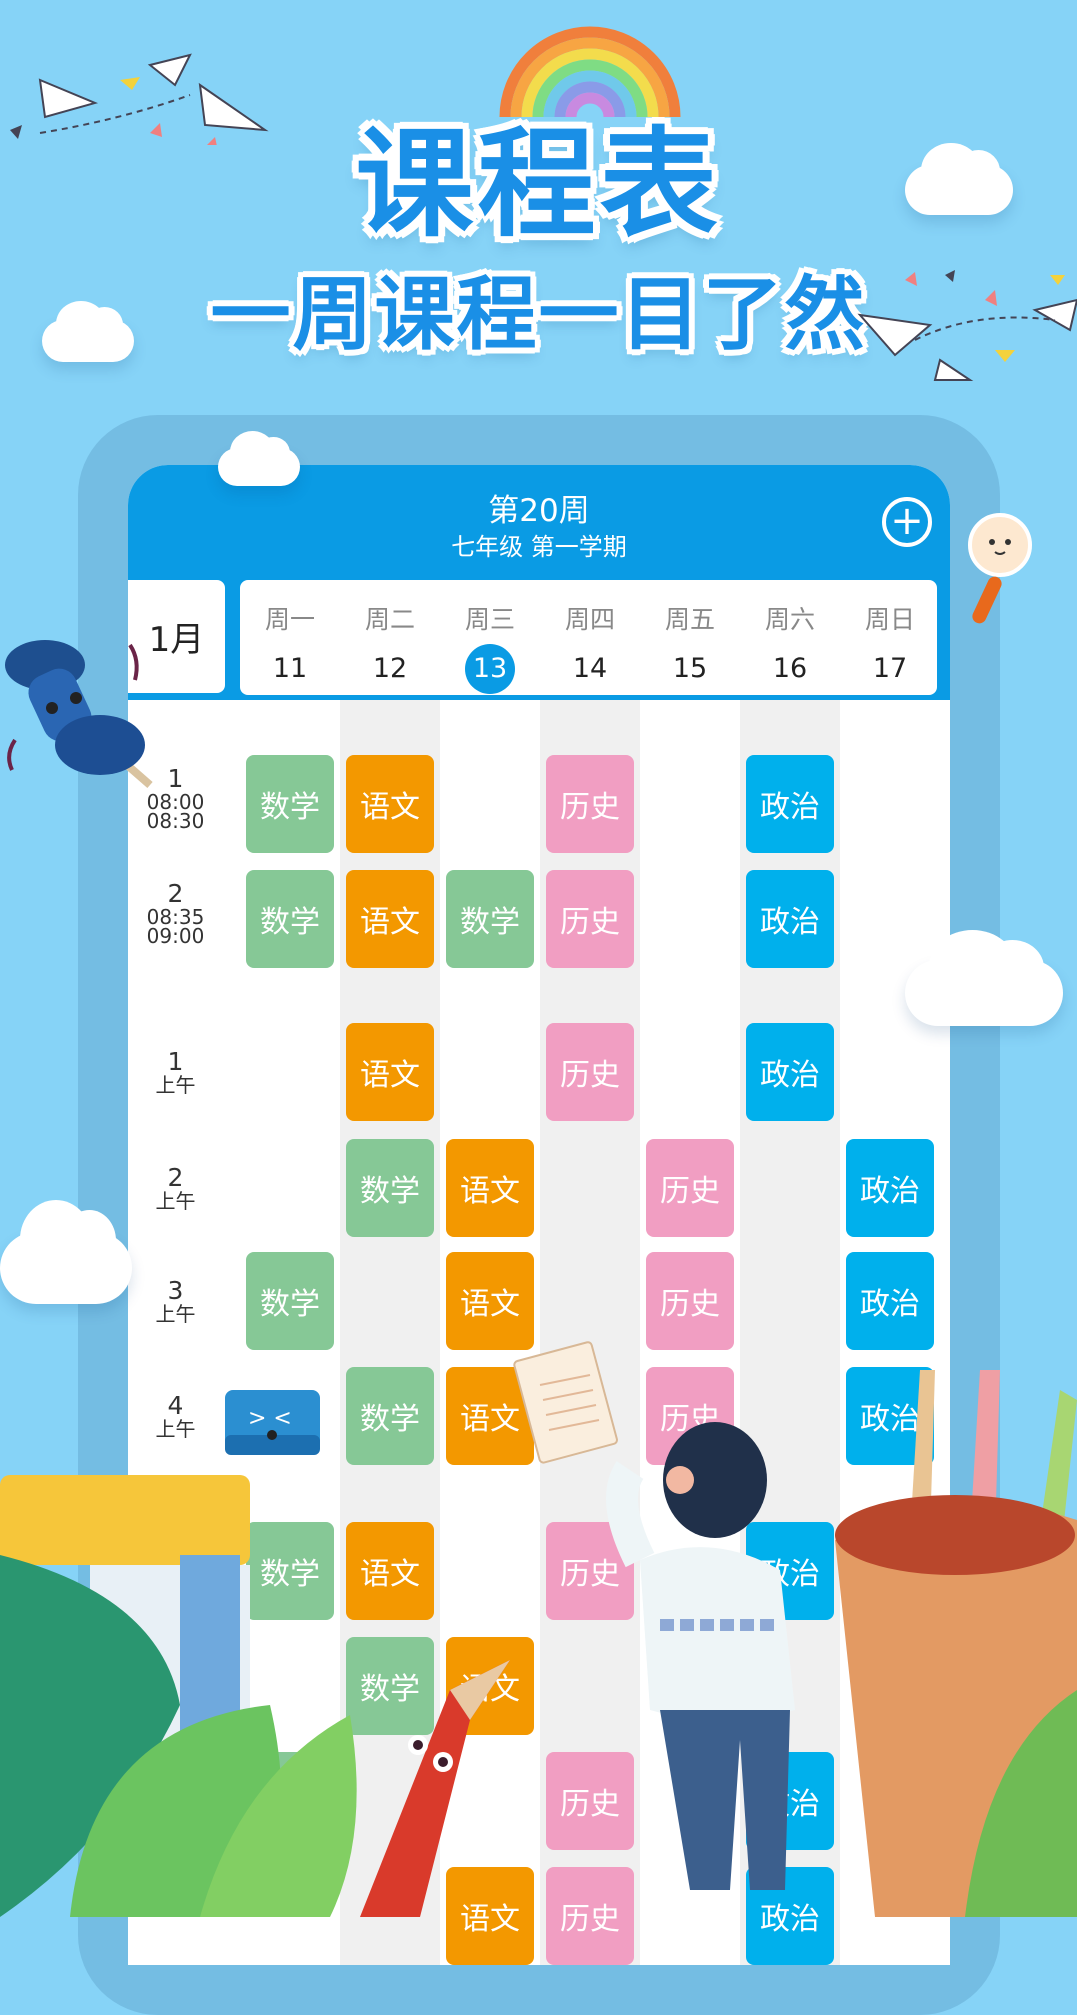 The image size is (1077, 2015). Describe the element at coordinates (389, 619) in the screenshot. I see `weekday-label: 周二` at that location.